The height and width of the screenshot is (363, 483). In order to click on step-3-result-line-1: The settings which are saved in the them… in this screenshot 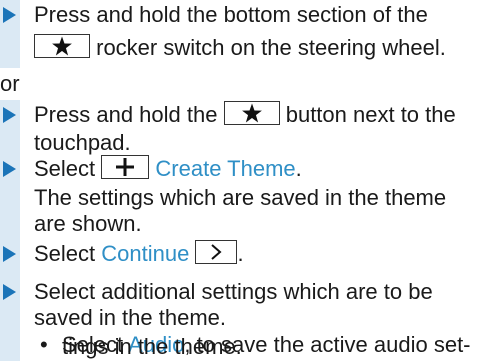, I will do `click(240, 197)`.